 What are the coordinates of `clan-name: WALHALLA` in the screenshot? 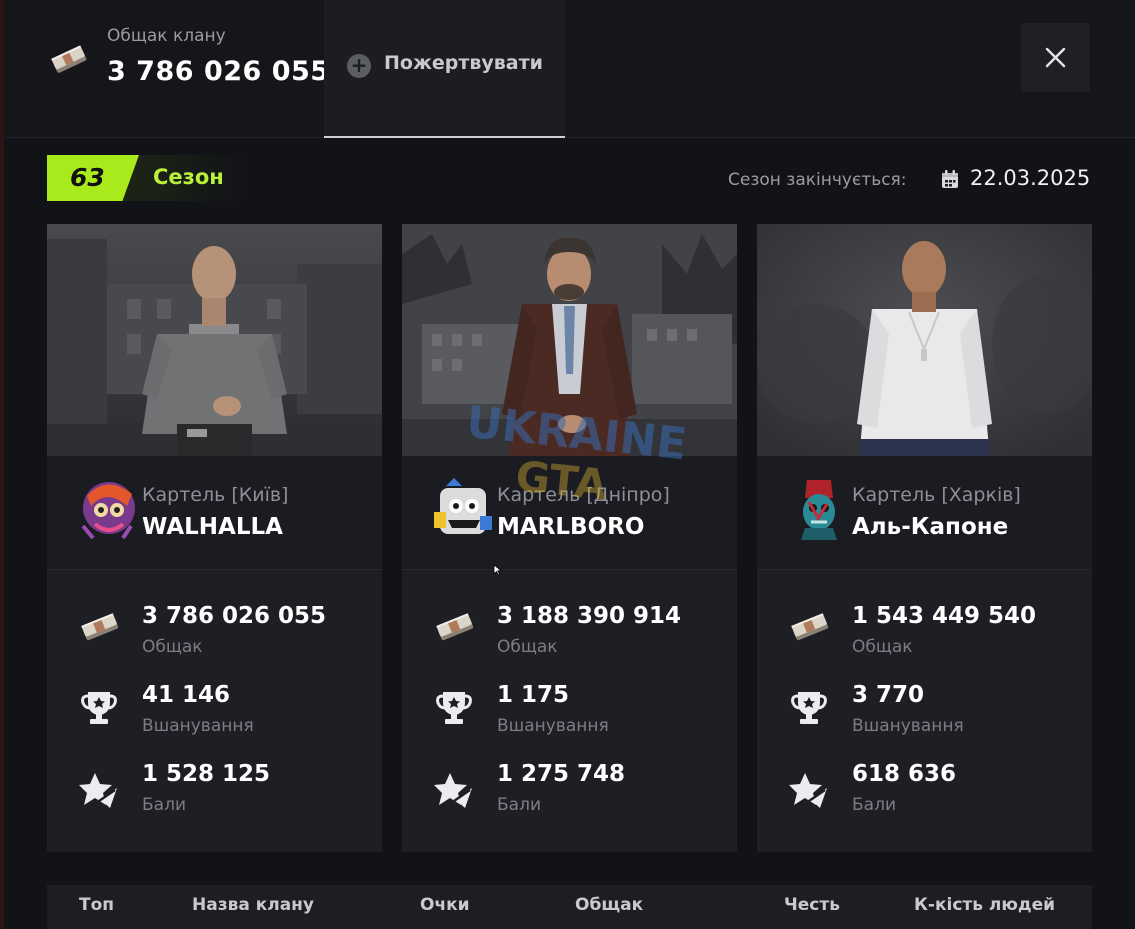 It's located at (212, 527).